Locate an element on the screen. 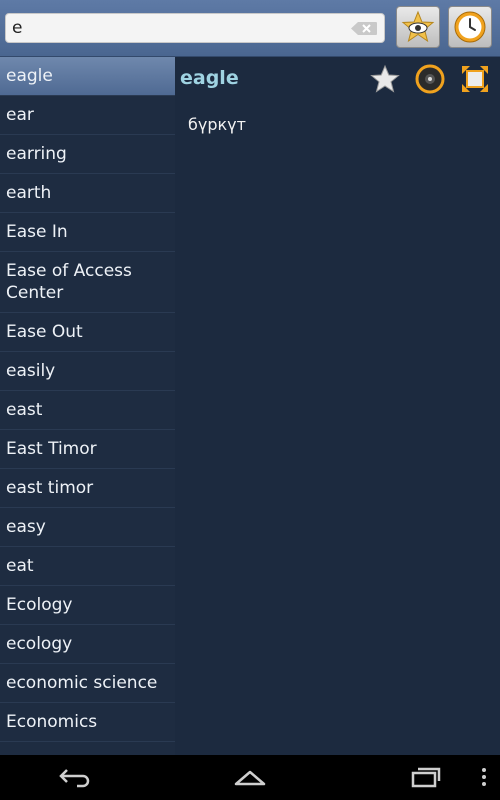 This screenshot has height=800, width=500. history-button is located at coordinates (470, 27).